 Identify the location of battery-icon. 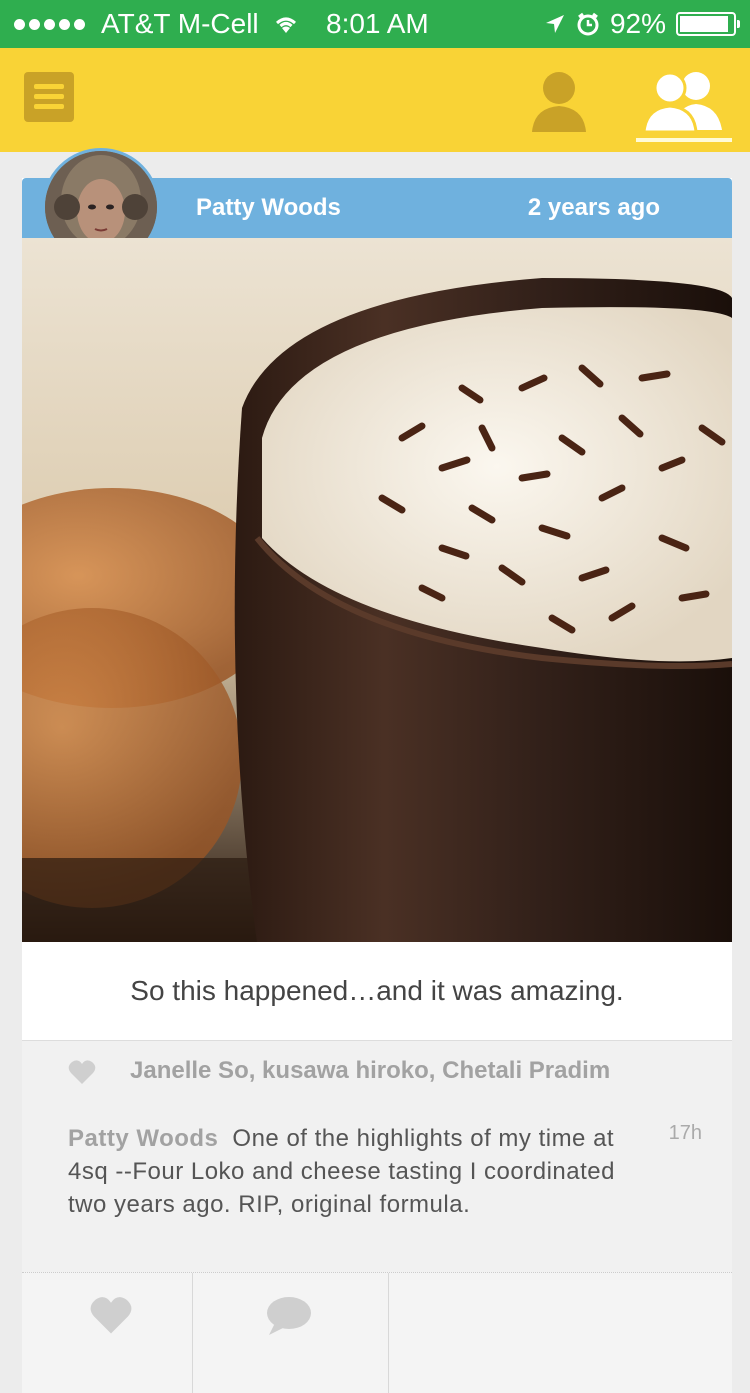
(708, 24).